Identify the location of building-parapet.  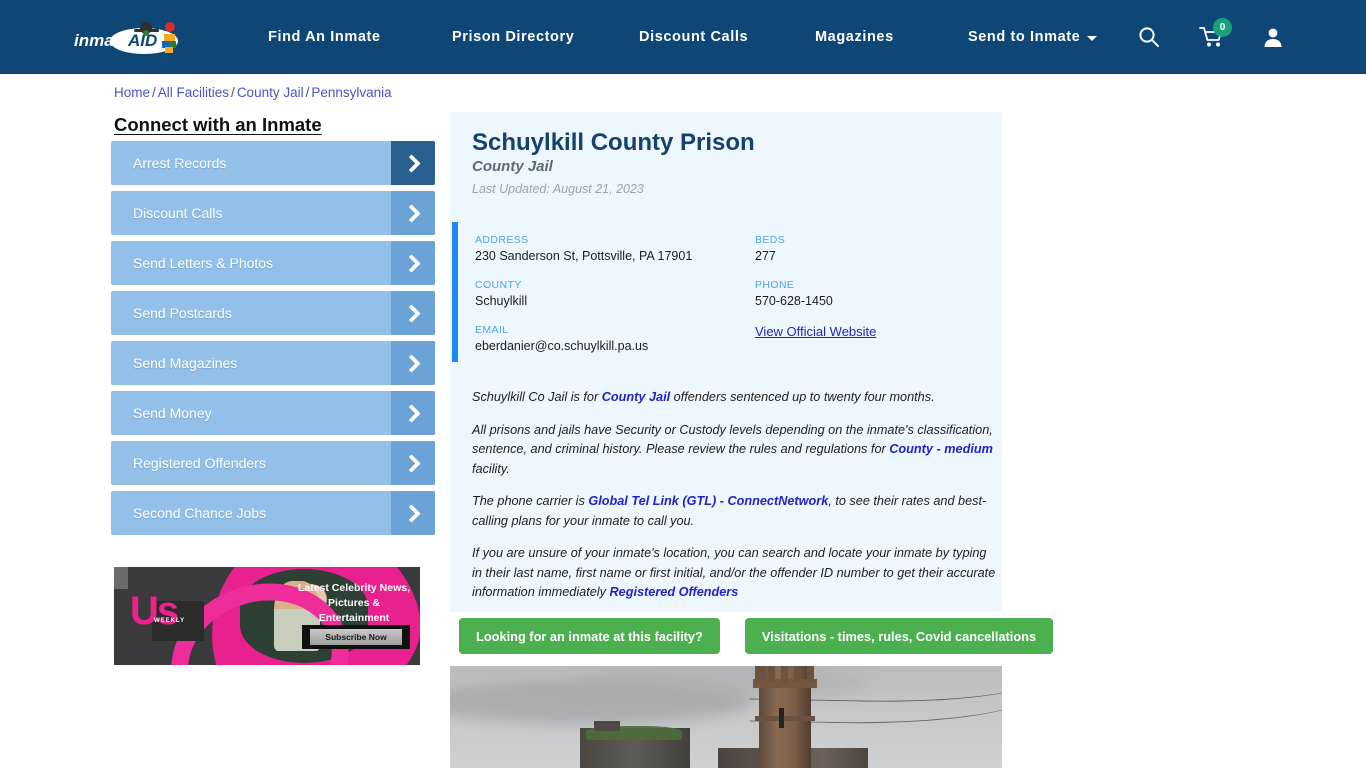
(607, 726).